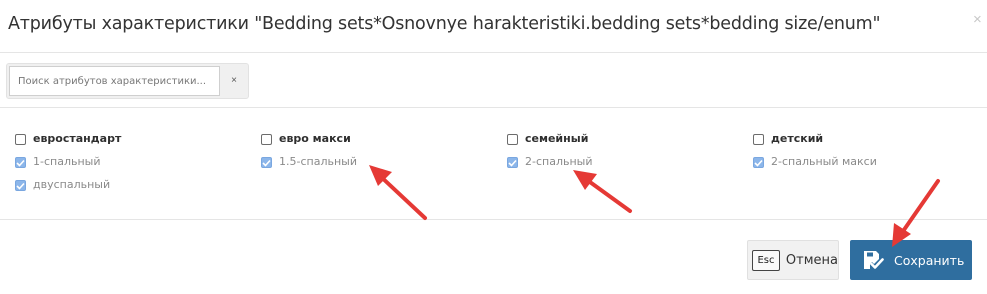 This screenshot has width=987, height=294. I want to click on attribute-column-1: евростандарт 1-спальный двуспальный, so click(68, 161).